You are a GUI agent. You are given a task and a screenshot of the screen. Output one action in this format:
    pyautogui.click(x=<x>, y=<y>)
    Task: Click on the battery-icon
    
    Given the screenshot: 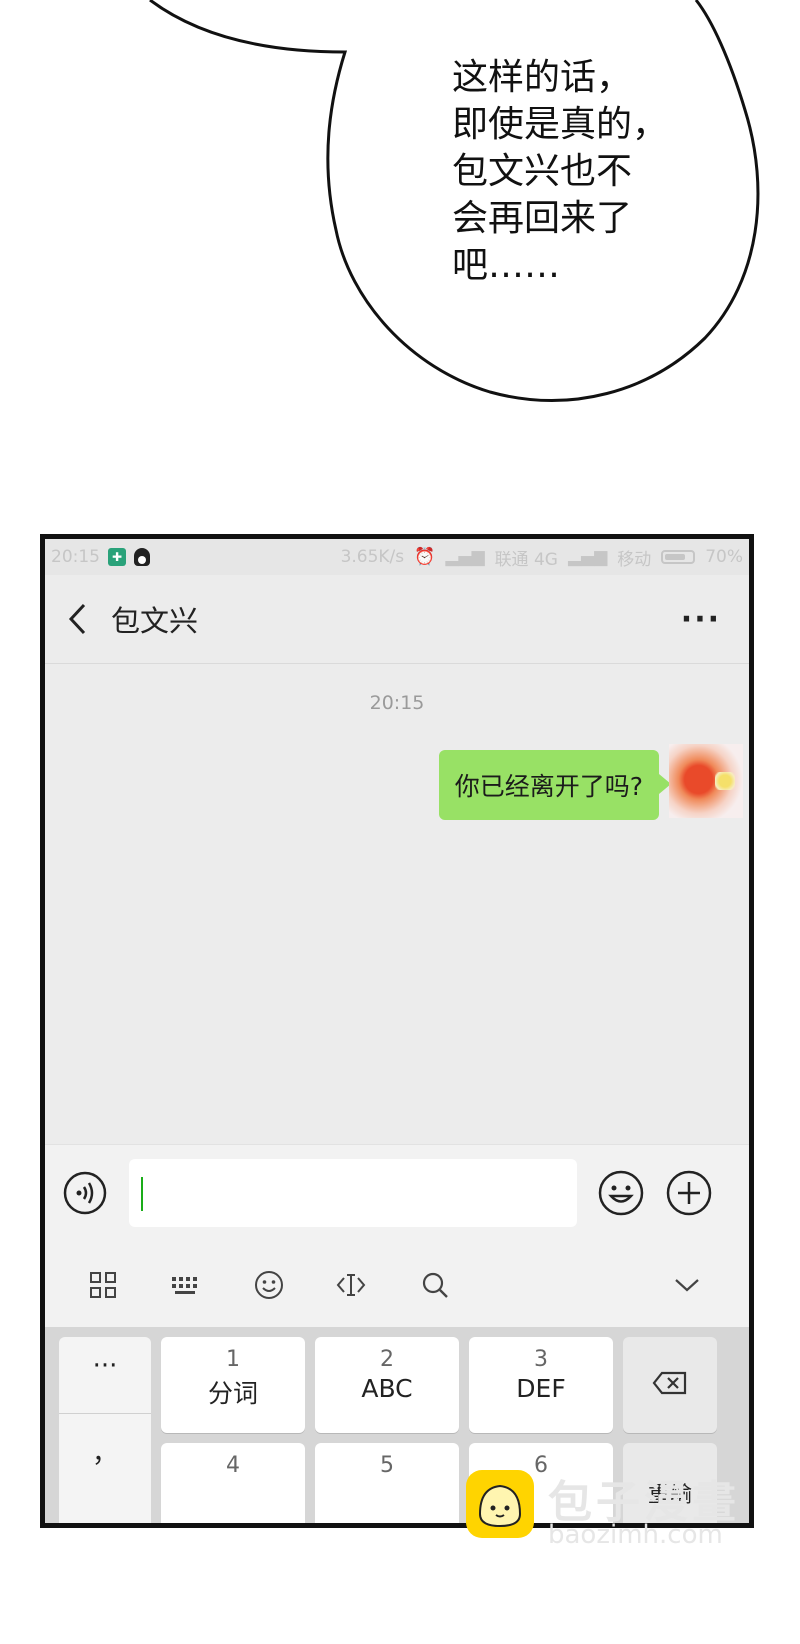 What is the action you would take?
    pyautogui.click(x=678, y=557)
    